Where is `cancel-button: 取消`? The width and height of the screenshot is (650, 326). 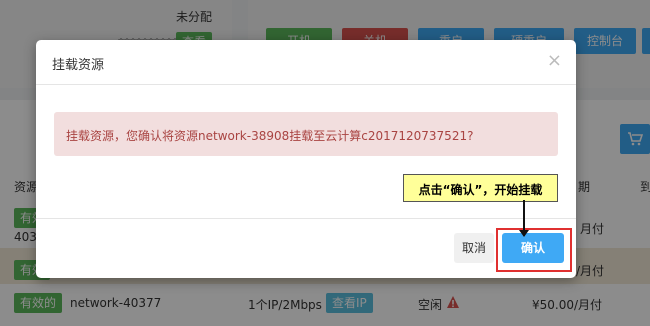
cancel-button: 取消 is located at coordinates (474, 248).